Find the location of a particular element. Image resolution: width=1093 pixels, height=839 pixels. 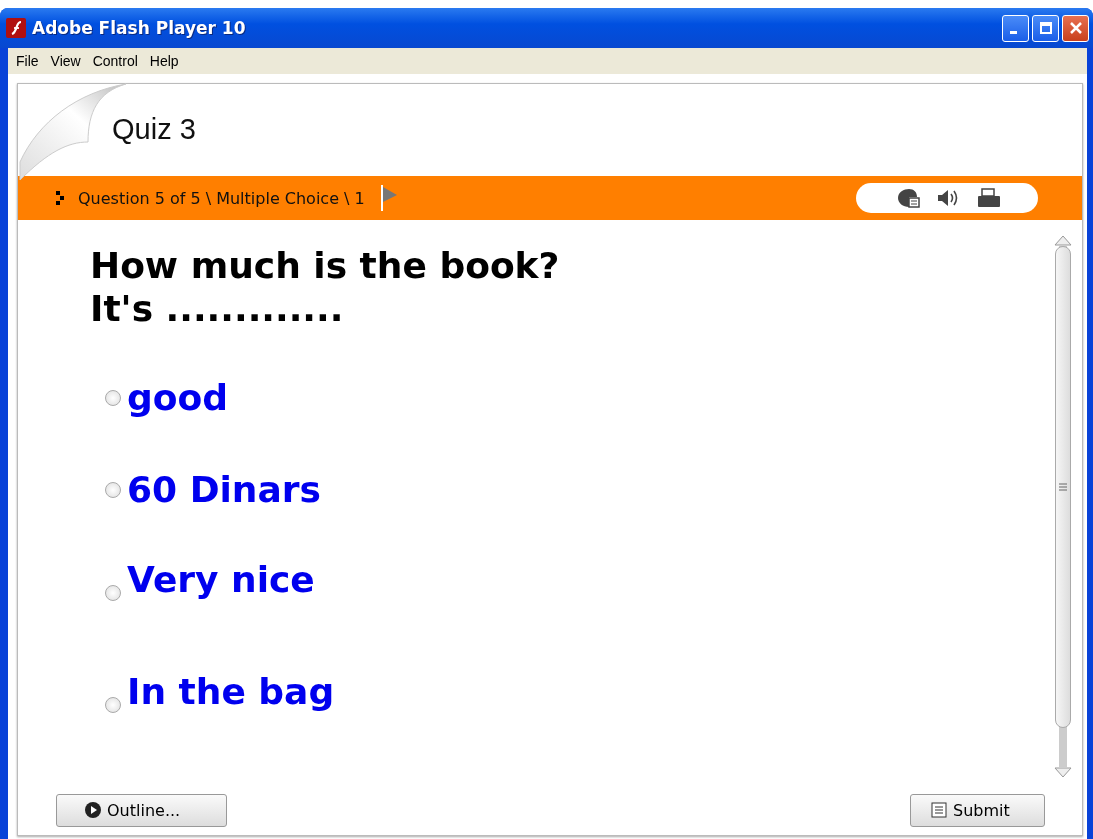

print-icon is located at coordinates (989, 198).